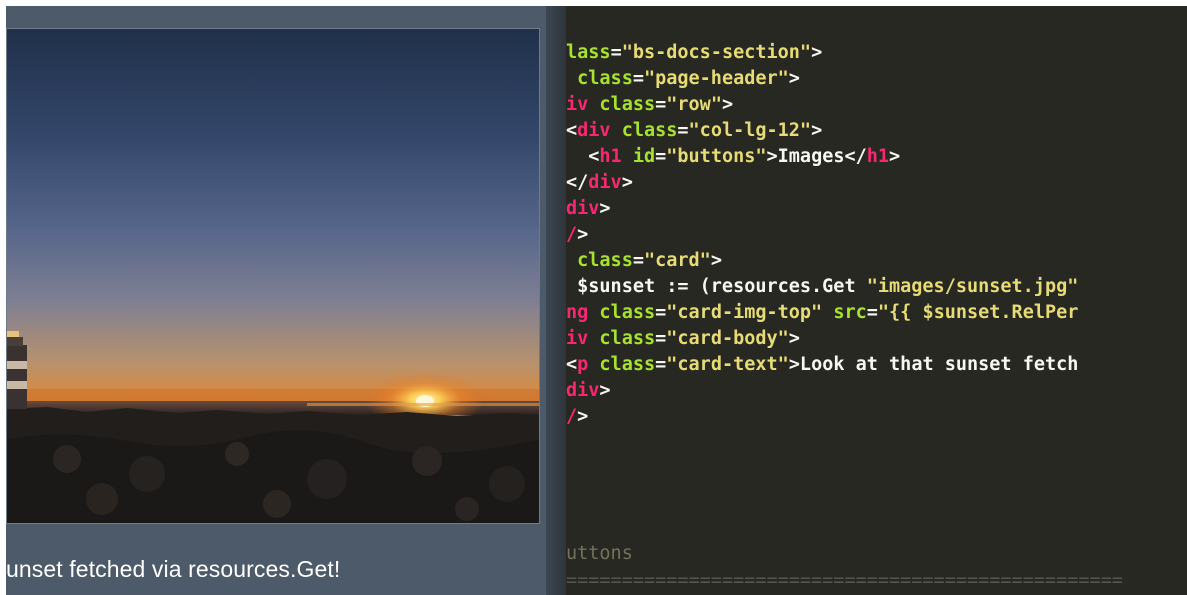 Image resolution: width=1187 pixels, height=595 pixels. I want to click on panel-divider, so click(556, 300).